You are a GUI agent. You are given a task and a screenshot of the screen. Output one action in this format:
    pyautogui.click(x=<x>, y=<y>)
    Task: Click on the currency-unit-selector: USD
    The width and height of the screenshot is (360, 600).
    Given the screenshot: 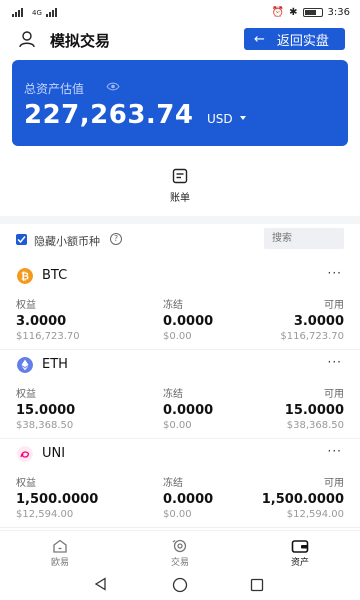 What is the action you would take?
    pyautogui.click(x=220, y=119)
    